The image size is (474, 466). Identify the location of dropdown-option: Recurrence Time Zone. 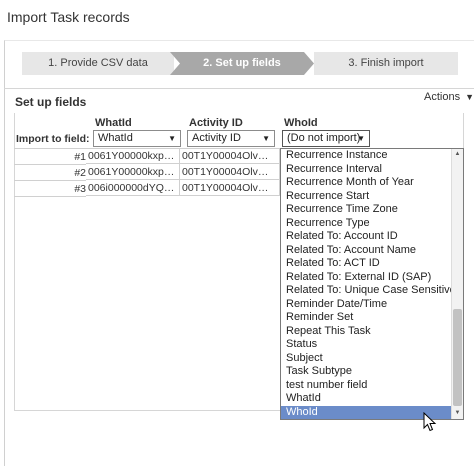
(366, 210).